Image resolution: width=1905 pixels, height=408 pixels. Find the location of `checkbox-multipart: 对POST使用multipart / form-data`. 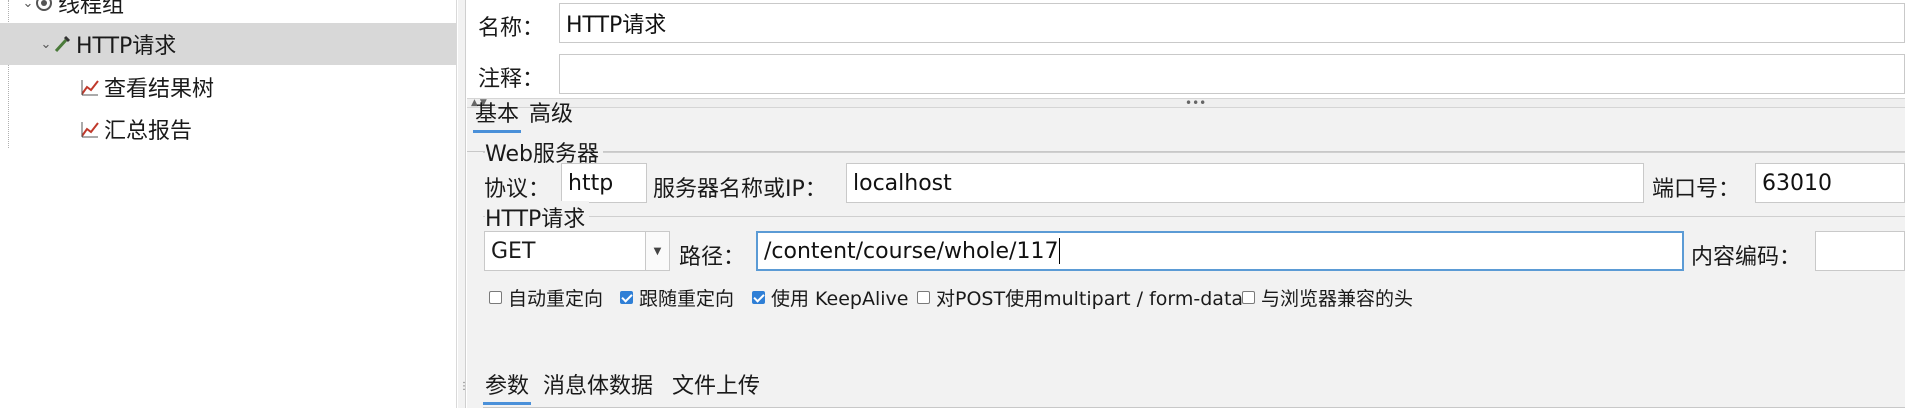

checkbox-multipart: 对POST使用multipart / form-data is located at coordinates (1080, 297).